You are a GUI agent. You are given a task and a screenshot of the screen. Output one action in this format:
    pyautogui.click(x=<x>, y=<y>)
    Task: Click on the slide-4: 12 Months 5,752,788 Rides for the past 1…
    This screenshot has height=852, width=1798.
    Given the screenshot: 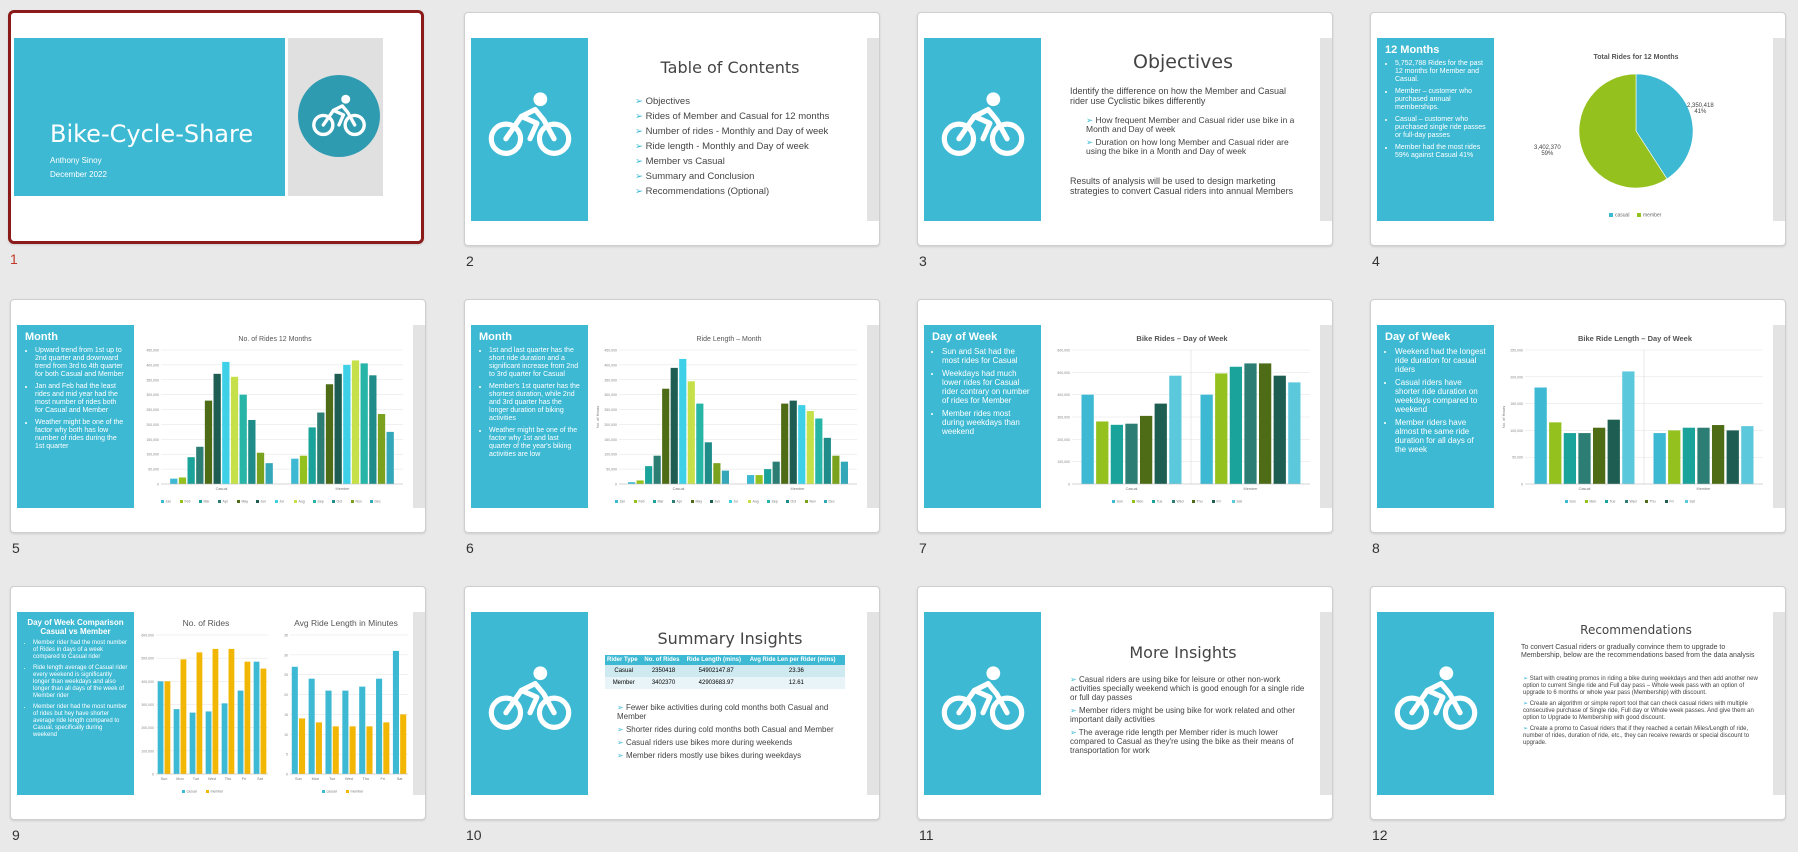 What is the action you would take?
    pyautogui.click(x=1578, y=129)
    